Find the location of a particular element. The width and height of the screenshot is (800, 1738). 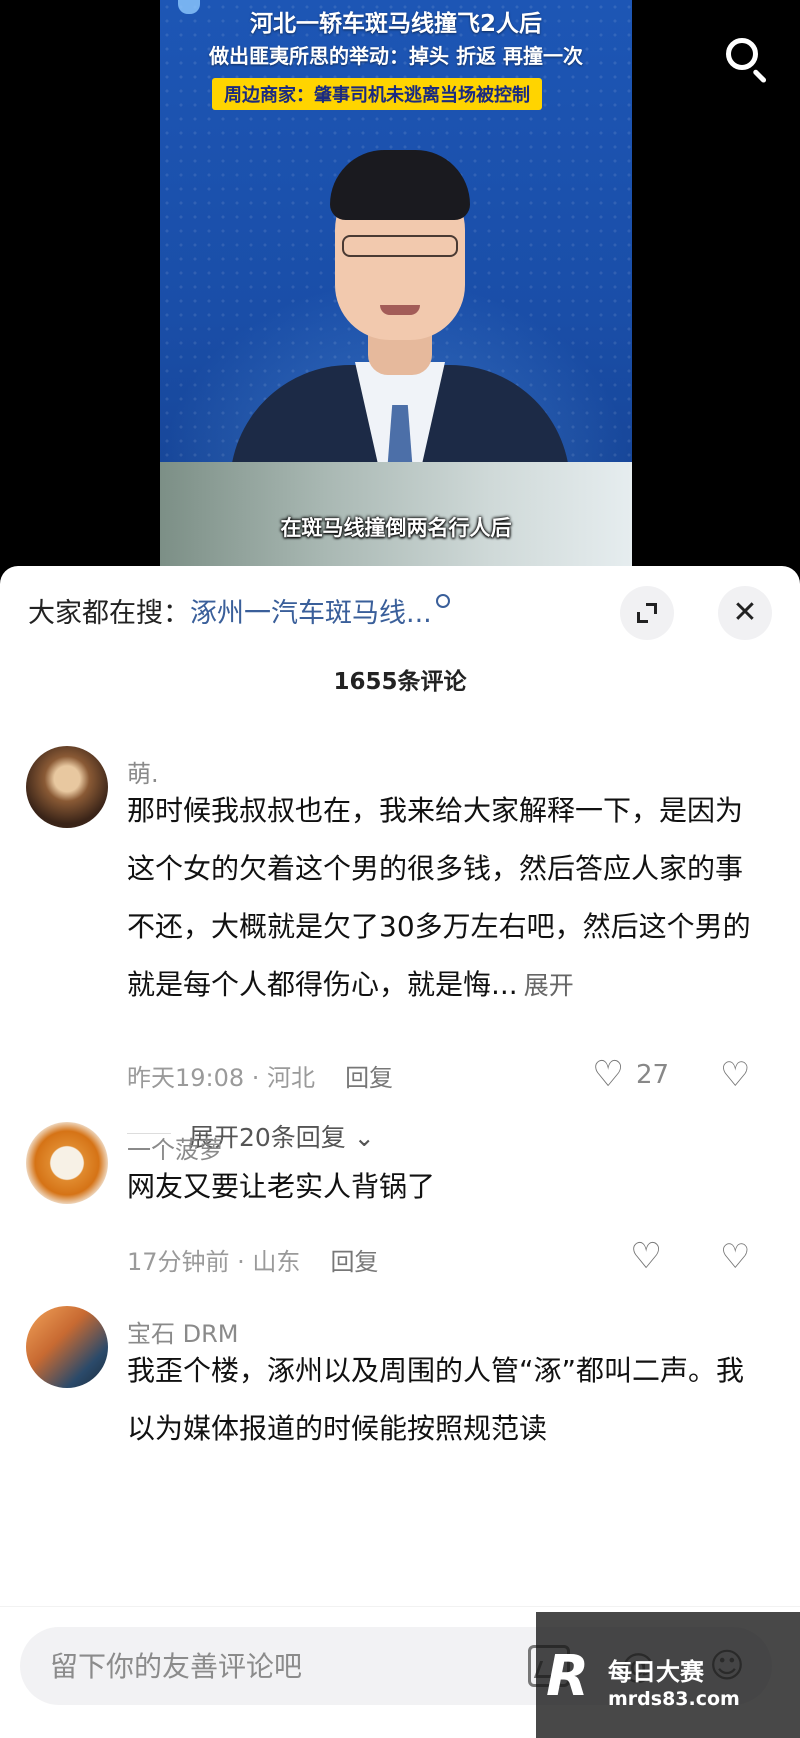

comment-meta: 17分钟前 · 山东 回复 is located at coordinates (252, 1259).